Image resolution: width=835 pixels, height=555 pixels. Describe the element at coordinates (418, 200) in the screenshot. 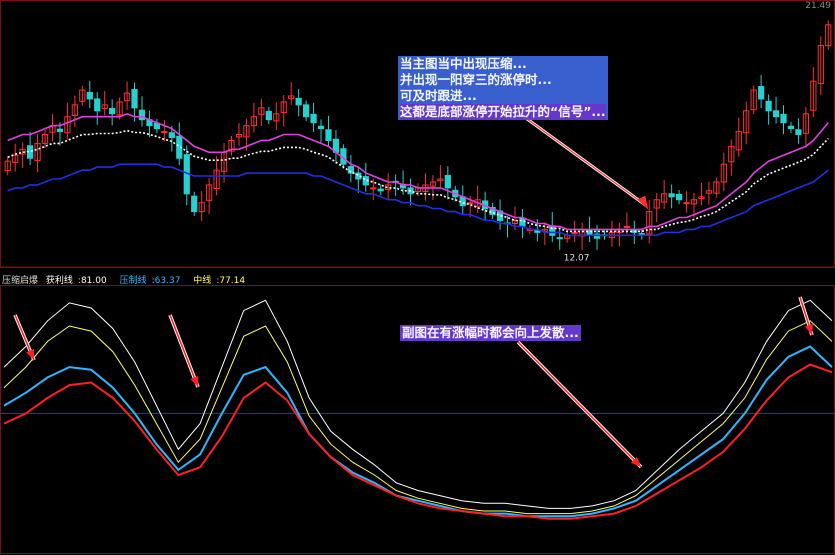

I see `ma-blue-line` at that location.